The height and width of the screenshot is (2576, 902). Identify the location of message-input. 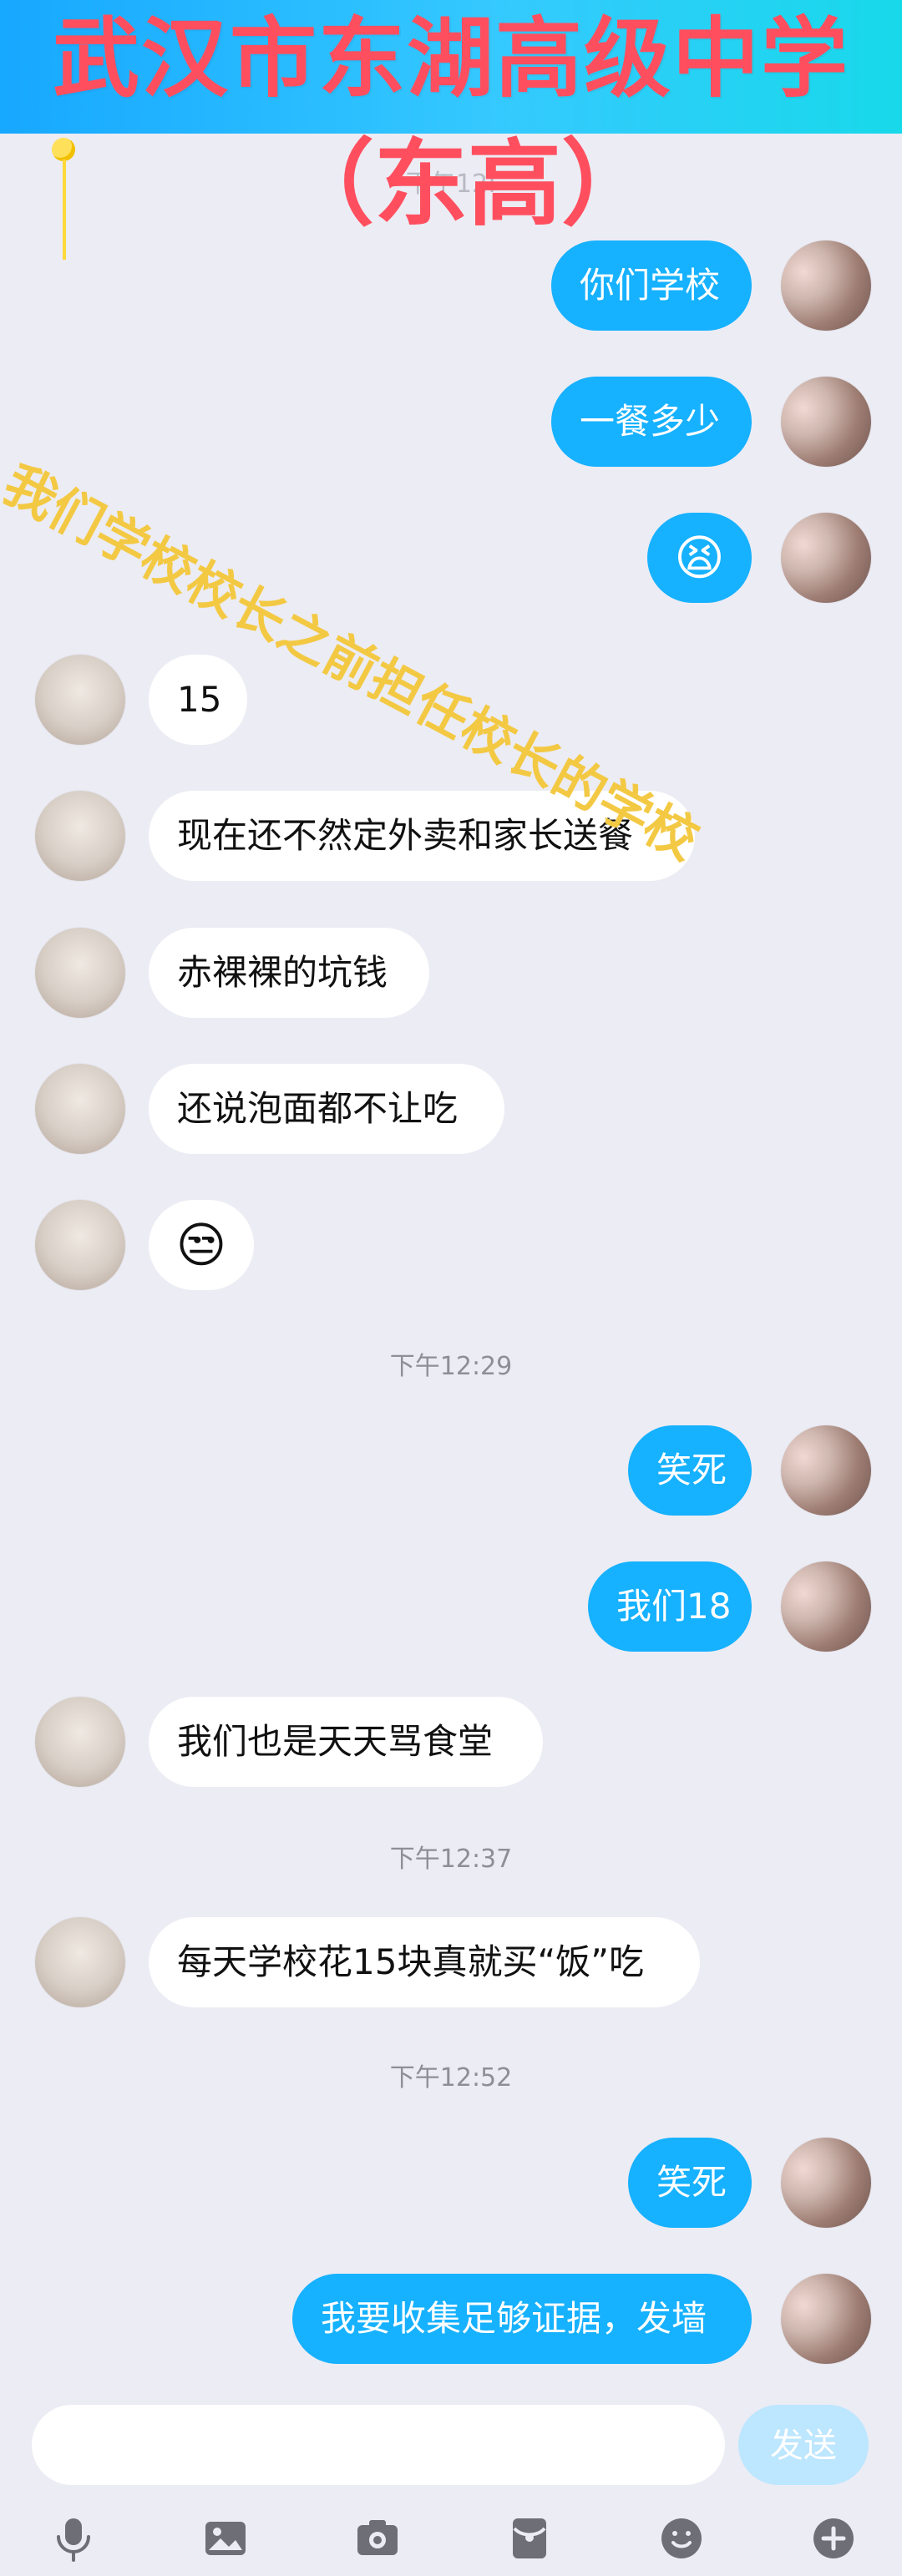
(378, 2445).